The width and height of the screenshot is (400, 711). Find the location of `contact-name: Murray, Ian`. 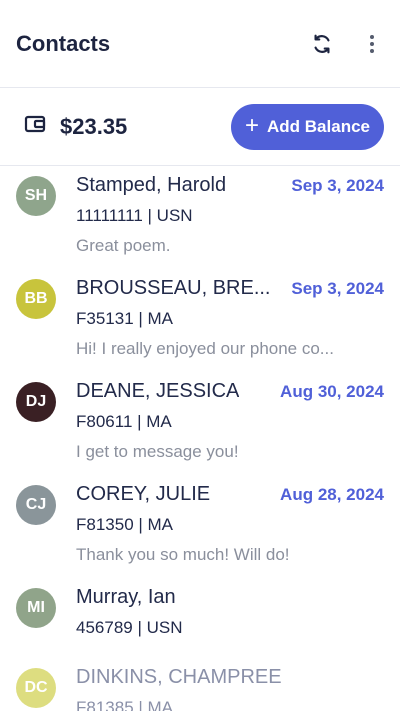

contact-name: Murray, Ian is located at coordinates (126, 597).